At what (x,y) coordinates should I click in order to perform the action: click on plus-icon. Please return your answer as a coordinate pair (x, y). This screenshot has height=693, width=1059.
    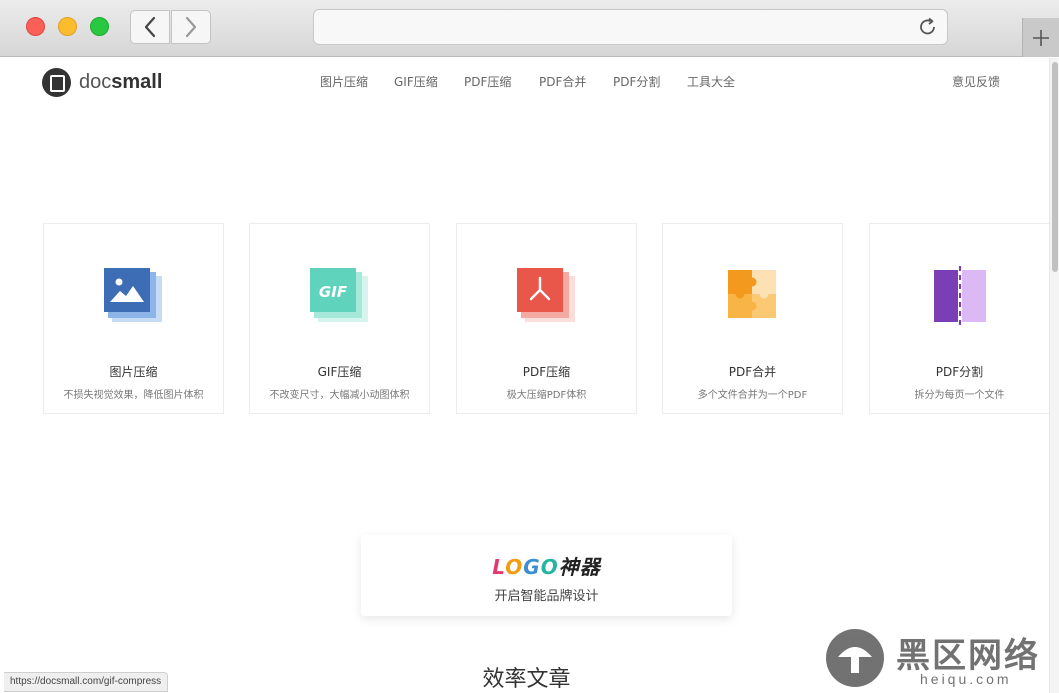
    Looking at the image, I should click on (1041, 37).